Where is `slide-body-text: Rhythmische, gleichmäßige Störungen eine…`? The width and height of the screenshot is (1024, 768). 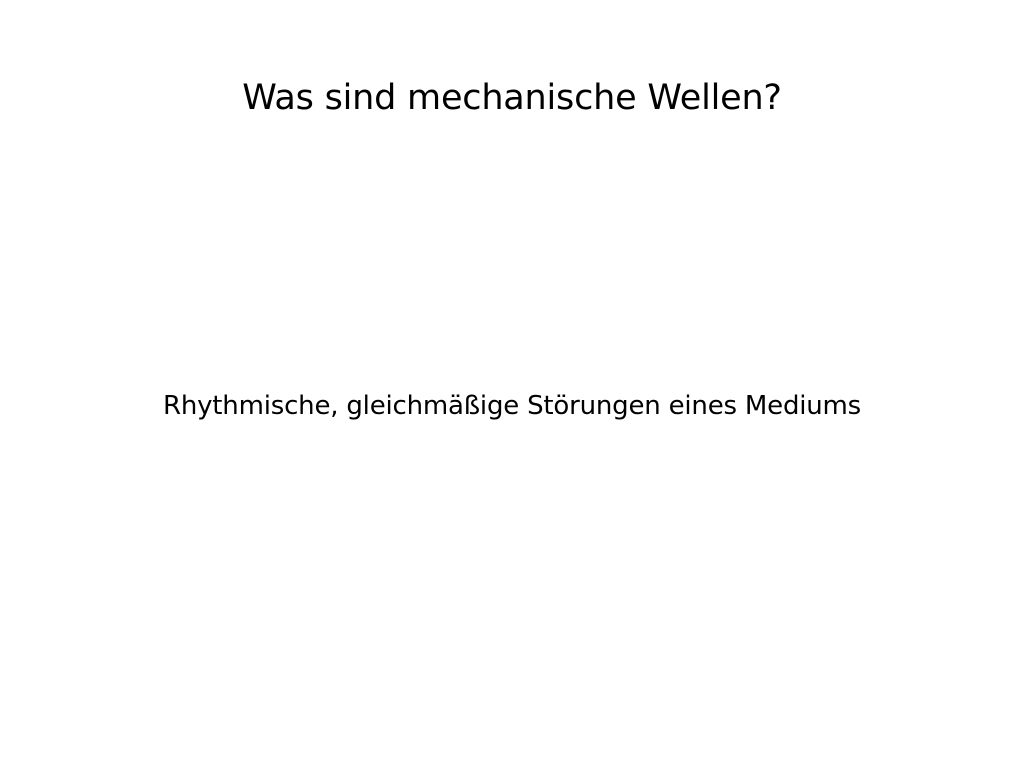
slide-body-text: Rhythmische, gleichmäßige Störungen eine… is located at coordinates (512, 406).